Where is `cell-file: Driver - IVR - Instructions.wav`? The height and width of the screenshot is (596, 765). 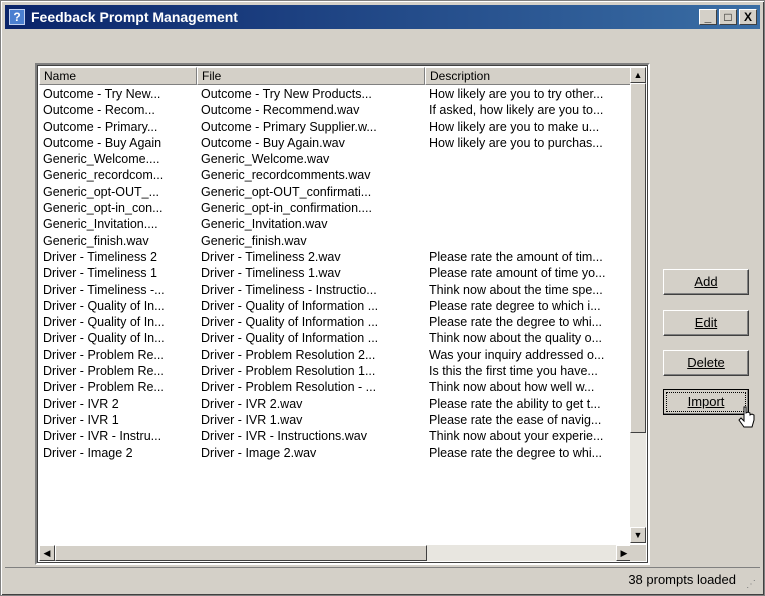
cell-file: Driver - IVR - Instructions.wav is located at coordinates (284, 436).